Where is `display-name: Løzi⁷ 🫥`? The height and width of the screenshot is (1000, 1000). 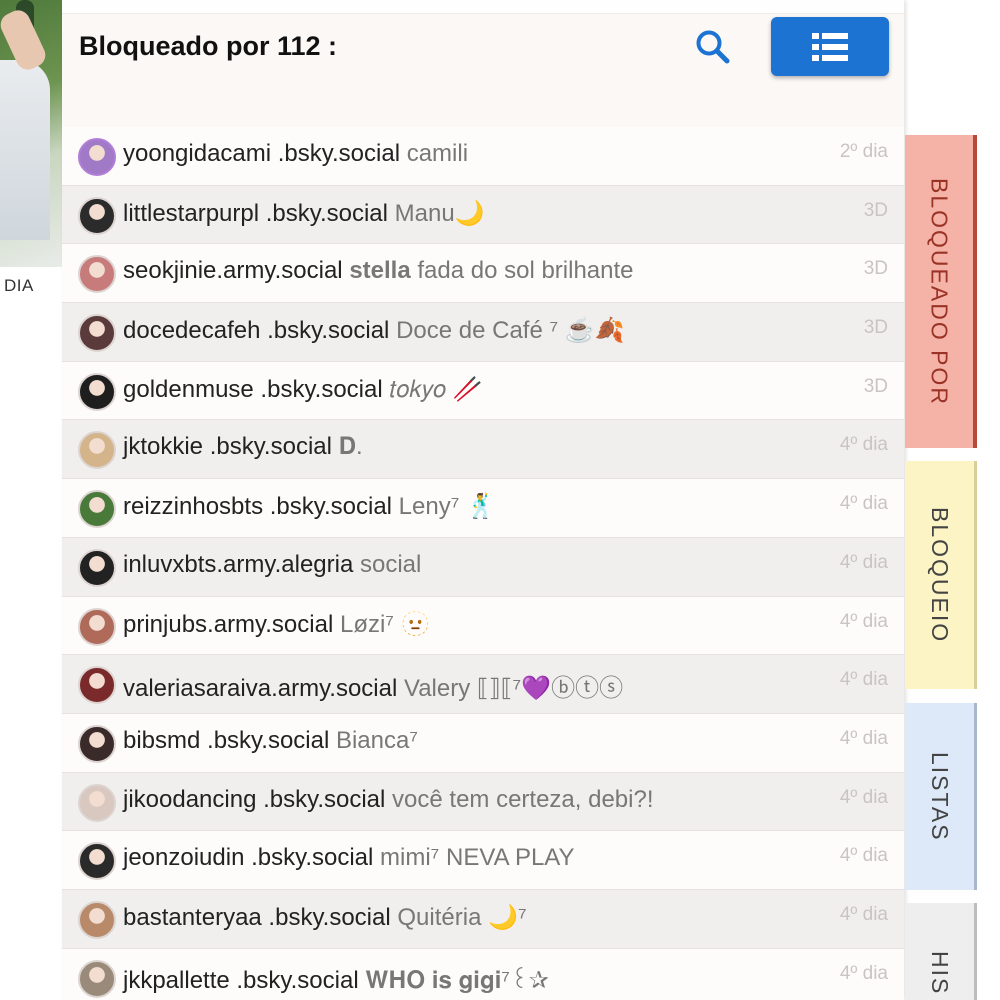
display-name: Løzi⁷ 🫥 is located at coordinates (385, 624).